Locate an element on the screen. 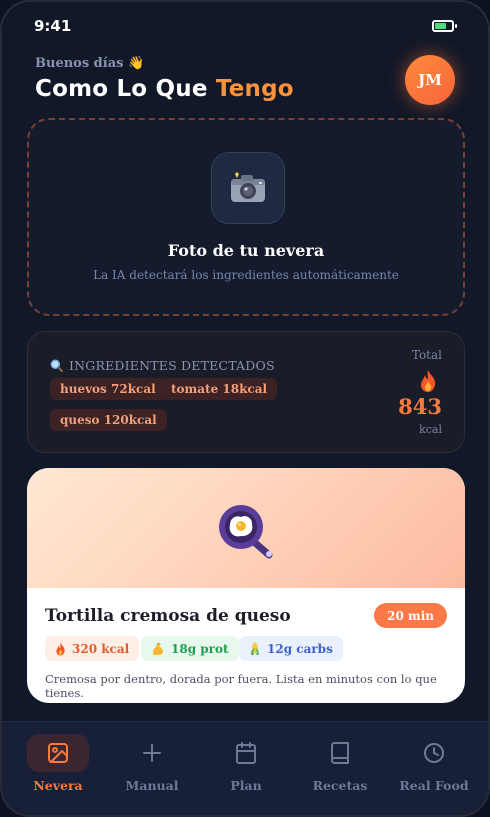 This screenshot has width=490, height=817. recipe-image is located at coordinates (246, 528).